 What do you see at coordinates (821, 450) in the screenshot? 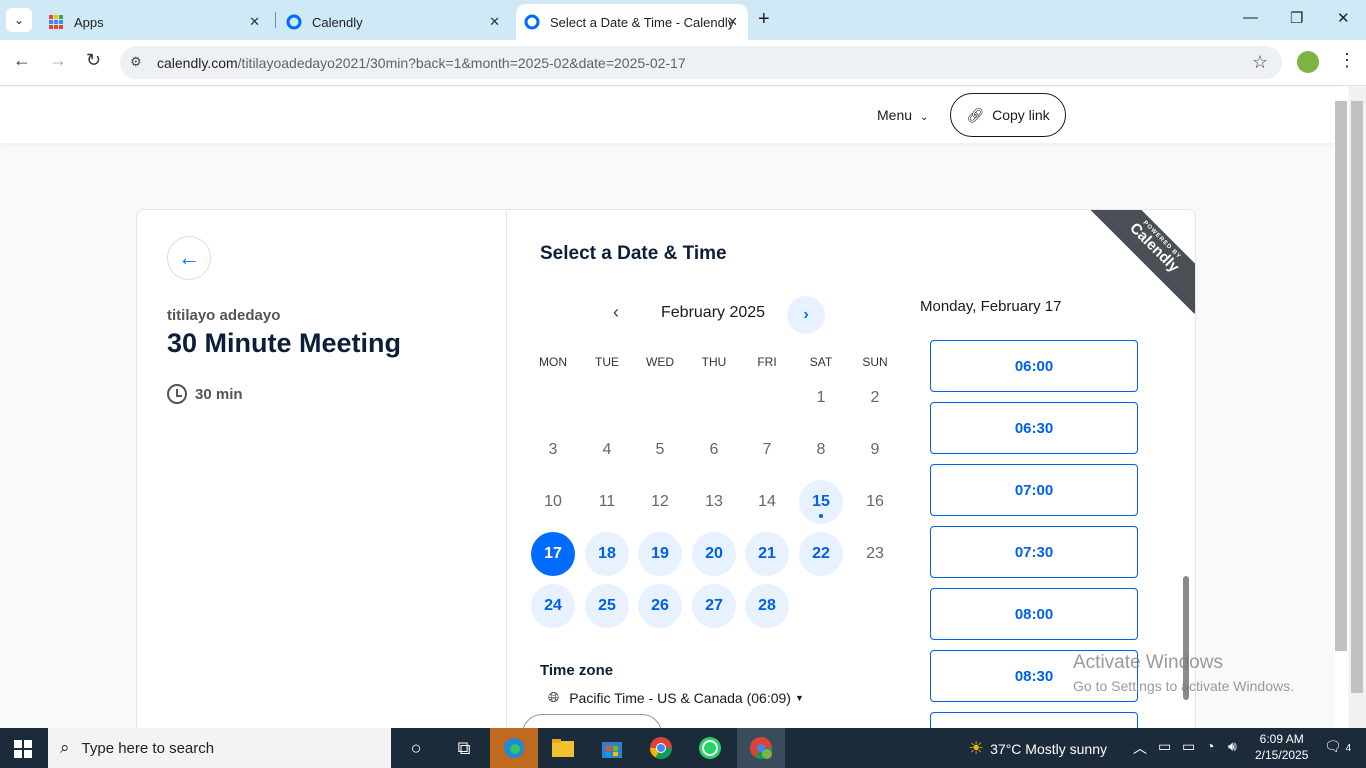
I see `calendar-day: 8` at bounding box center [821, 450].